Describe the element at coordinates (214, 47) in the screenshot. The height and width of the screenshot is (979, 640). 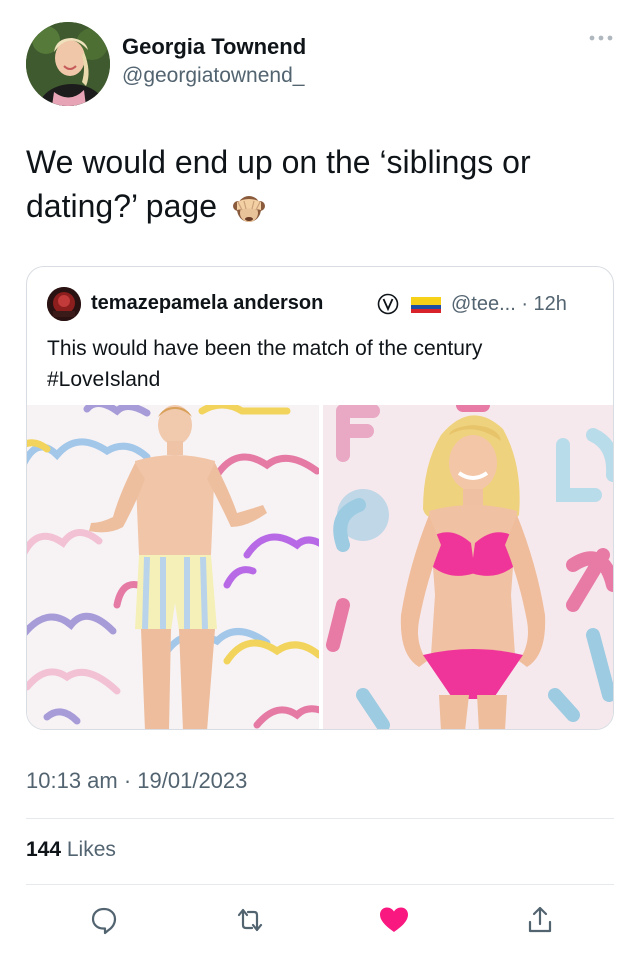
I see `author-name: Georgia Townend` at that location.